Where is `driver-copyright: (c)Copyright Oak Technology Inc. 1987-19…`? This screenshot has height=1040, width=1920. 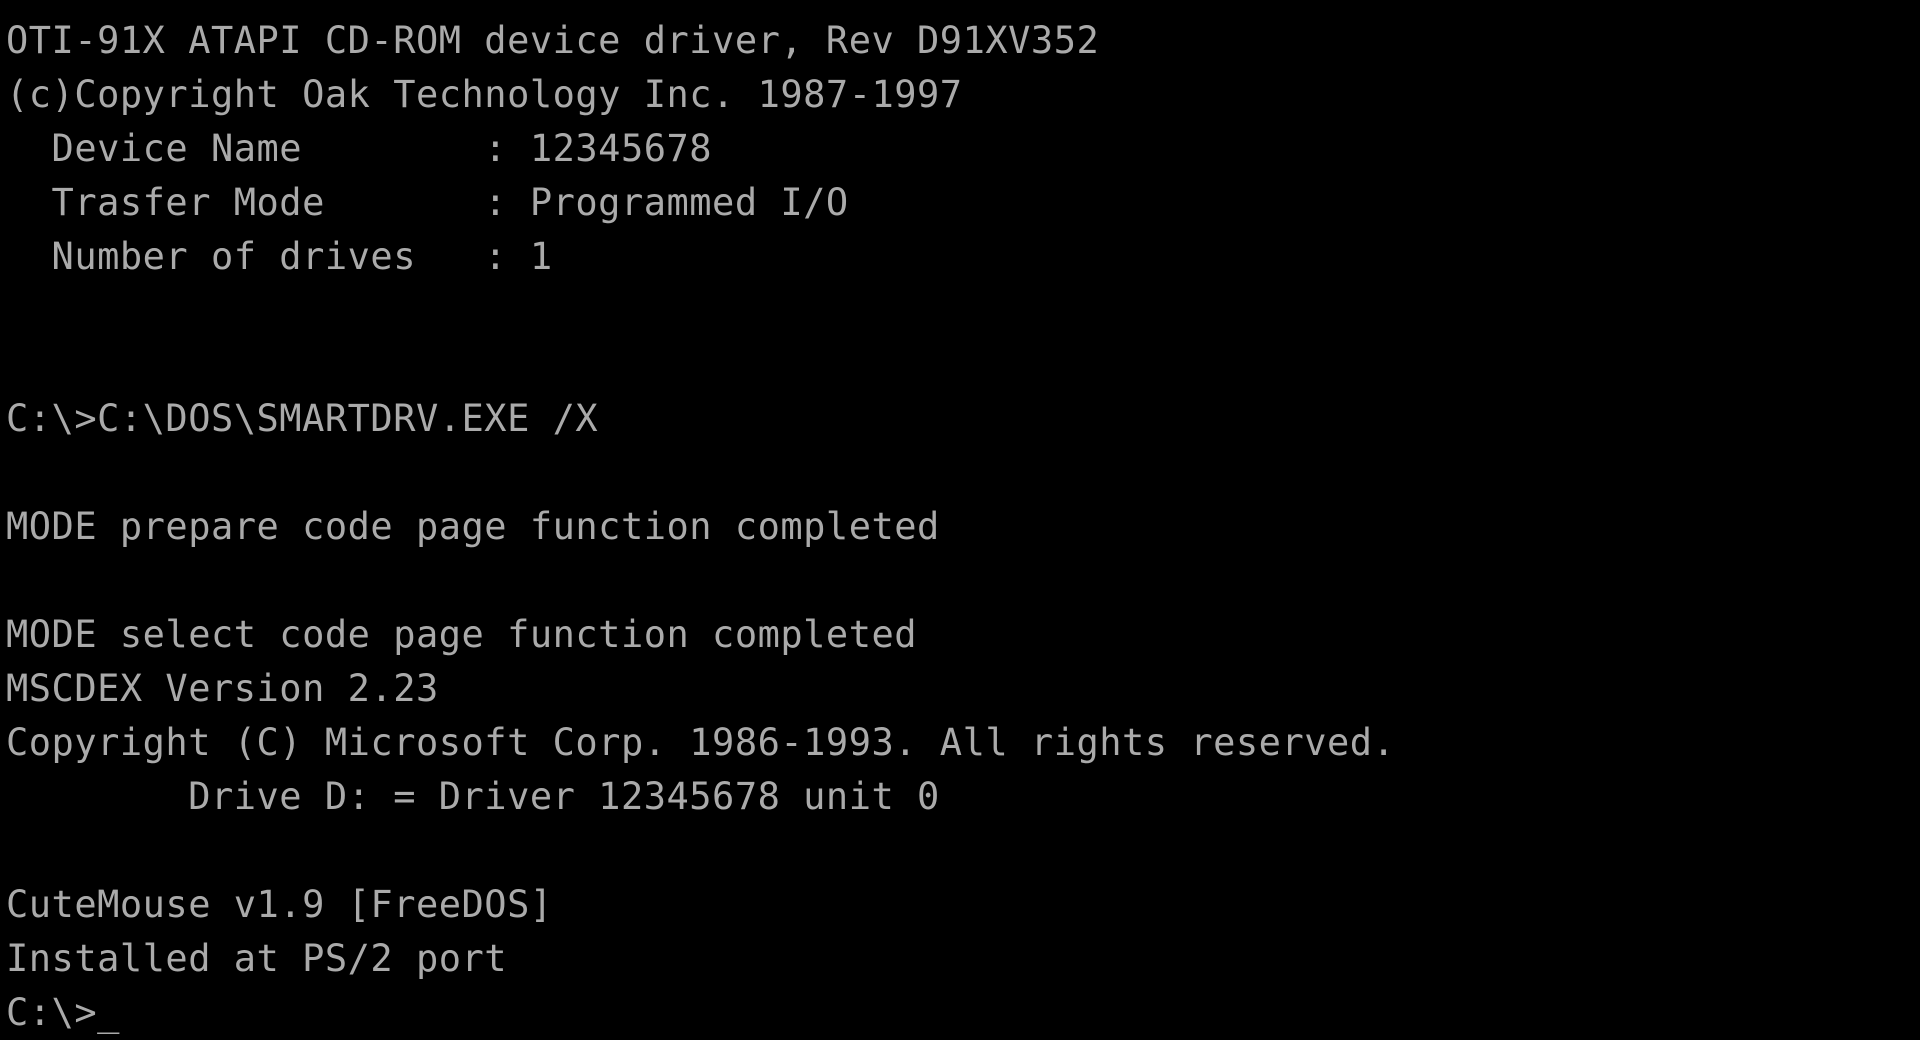
driver-copyright: (c)Copyright Oak Technology Inc. 1987-19… is located at coordinates (484, 94).